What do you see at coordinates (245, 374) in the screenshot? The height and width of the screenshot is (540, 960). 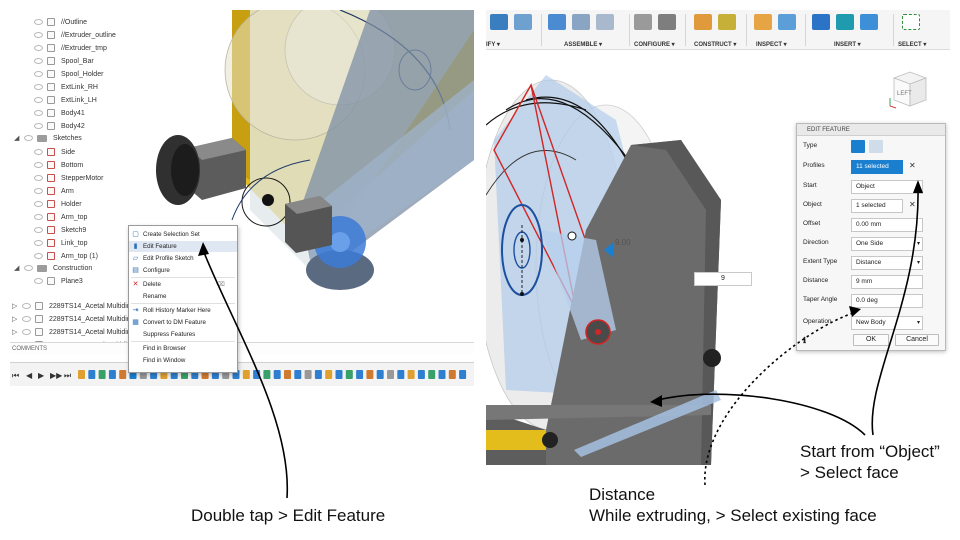 I see `callout-arrow-left` at bounding box center [245, 374].